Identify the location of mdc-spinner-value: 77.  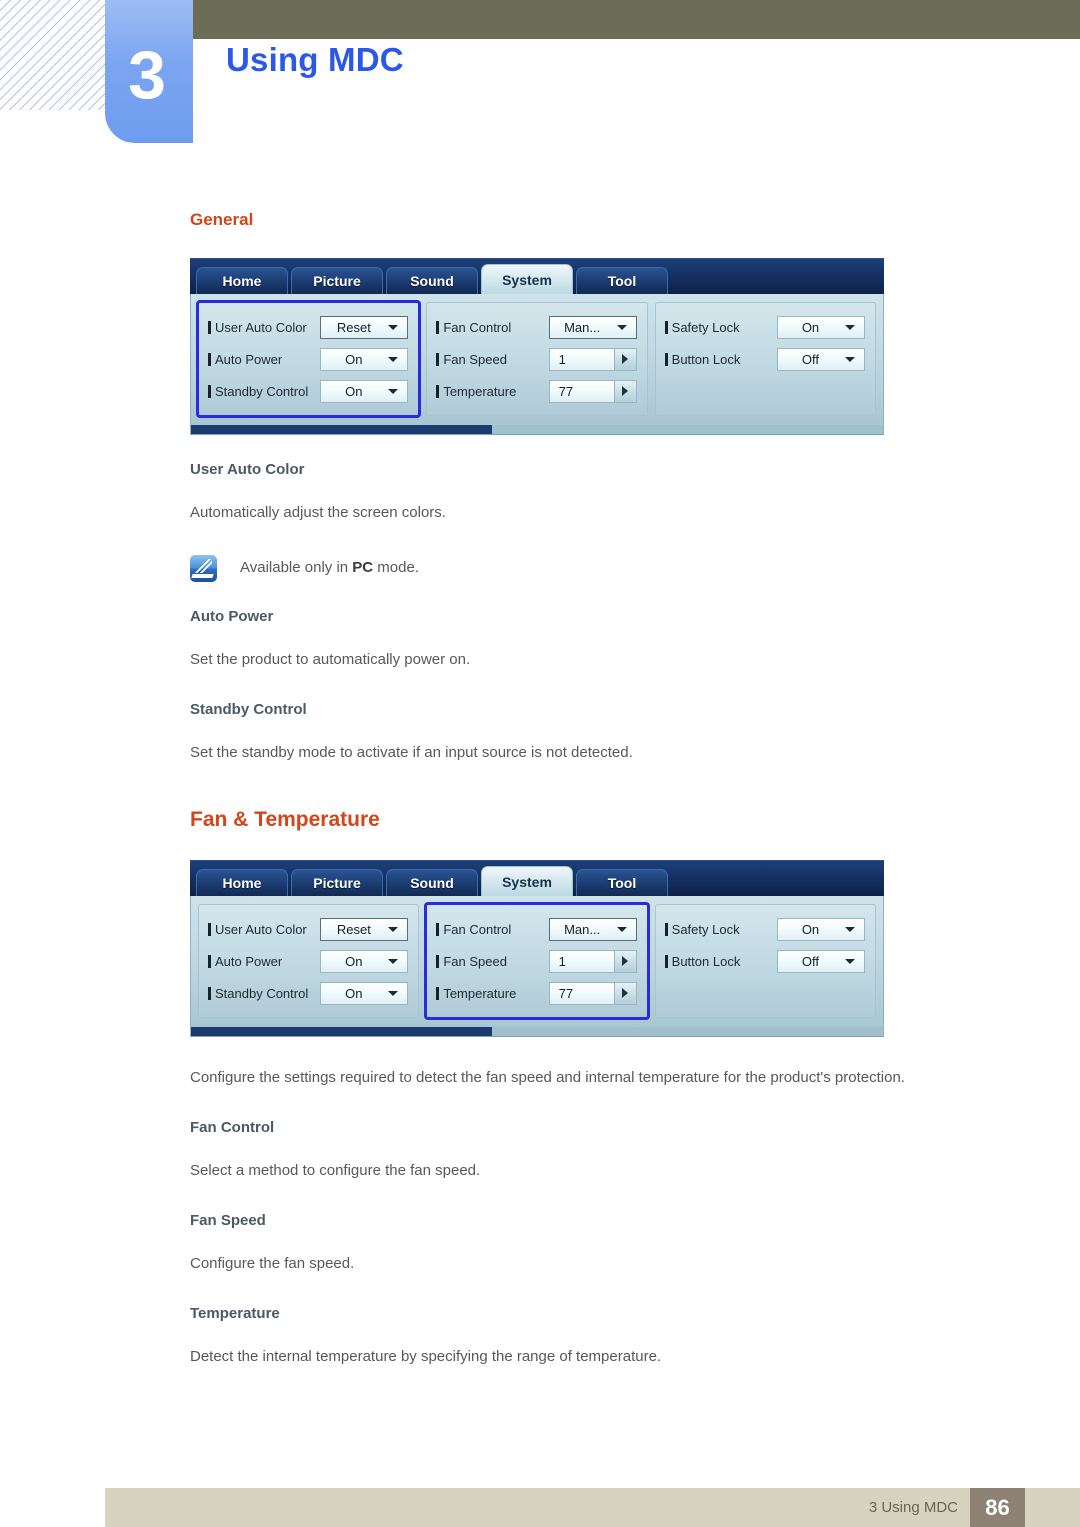
(566, 993).